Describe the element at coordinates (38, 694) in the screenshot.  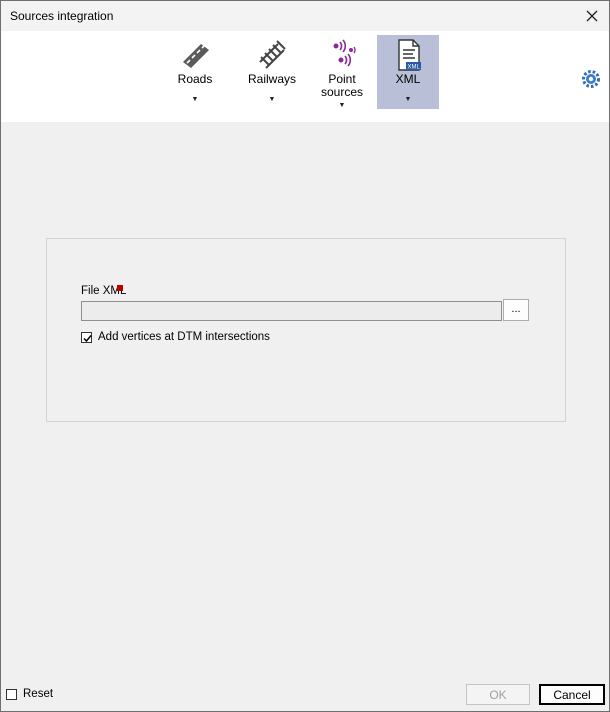
I see `reset-label: Reset` at that location.